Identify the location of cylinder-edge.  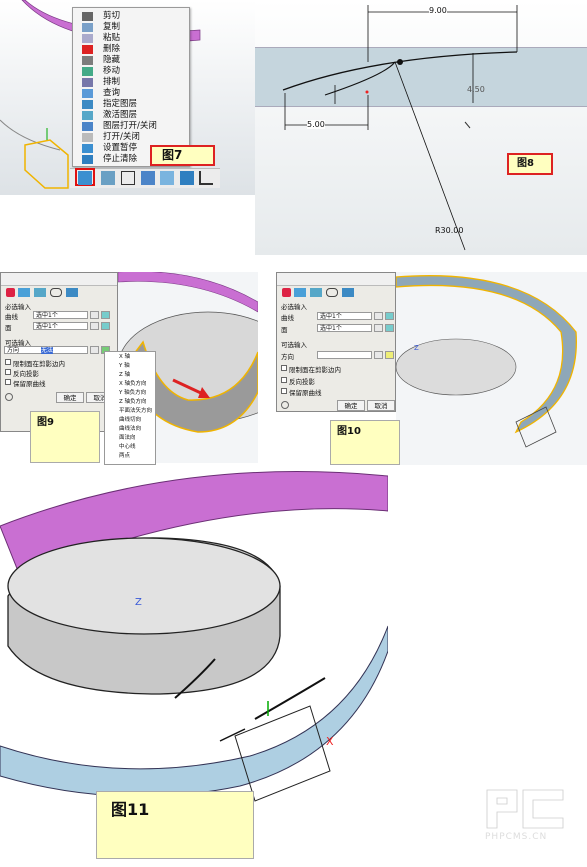
(30, 135).